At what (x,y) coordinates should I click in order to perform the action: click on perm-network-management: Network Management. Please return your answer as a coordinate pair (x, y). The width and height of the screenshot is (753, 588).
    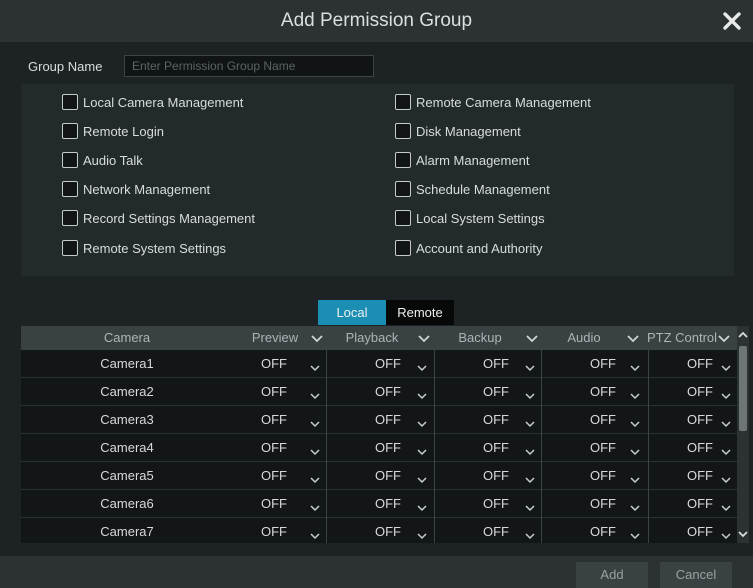
    Looking at the image, I should click on (136, 189).